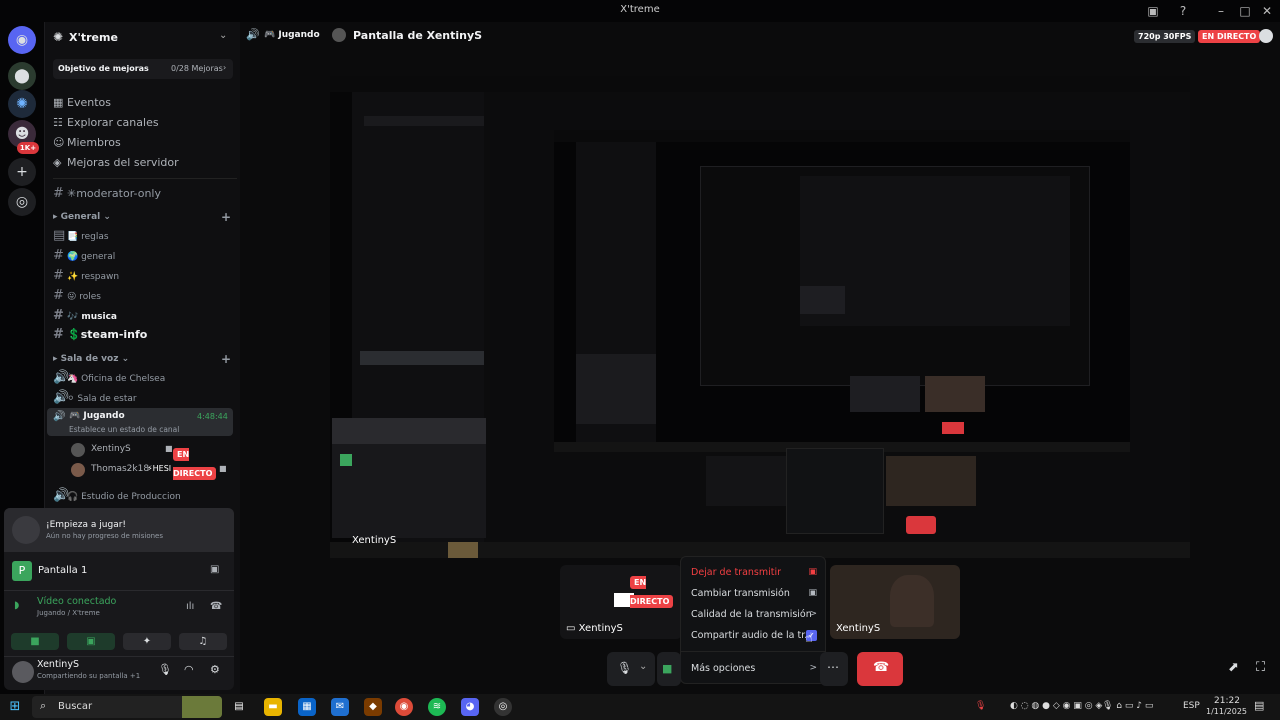 This screenshot has height=720, width=1280. I want to click on obs-icon: ◎, so click(503, 707).